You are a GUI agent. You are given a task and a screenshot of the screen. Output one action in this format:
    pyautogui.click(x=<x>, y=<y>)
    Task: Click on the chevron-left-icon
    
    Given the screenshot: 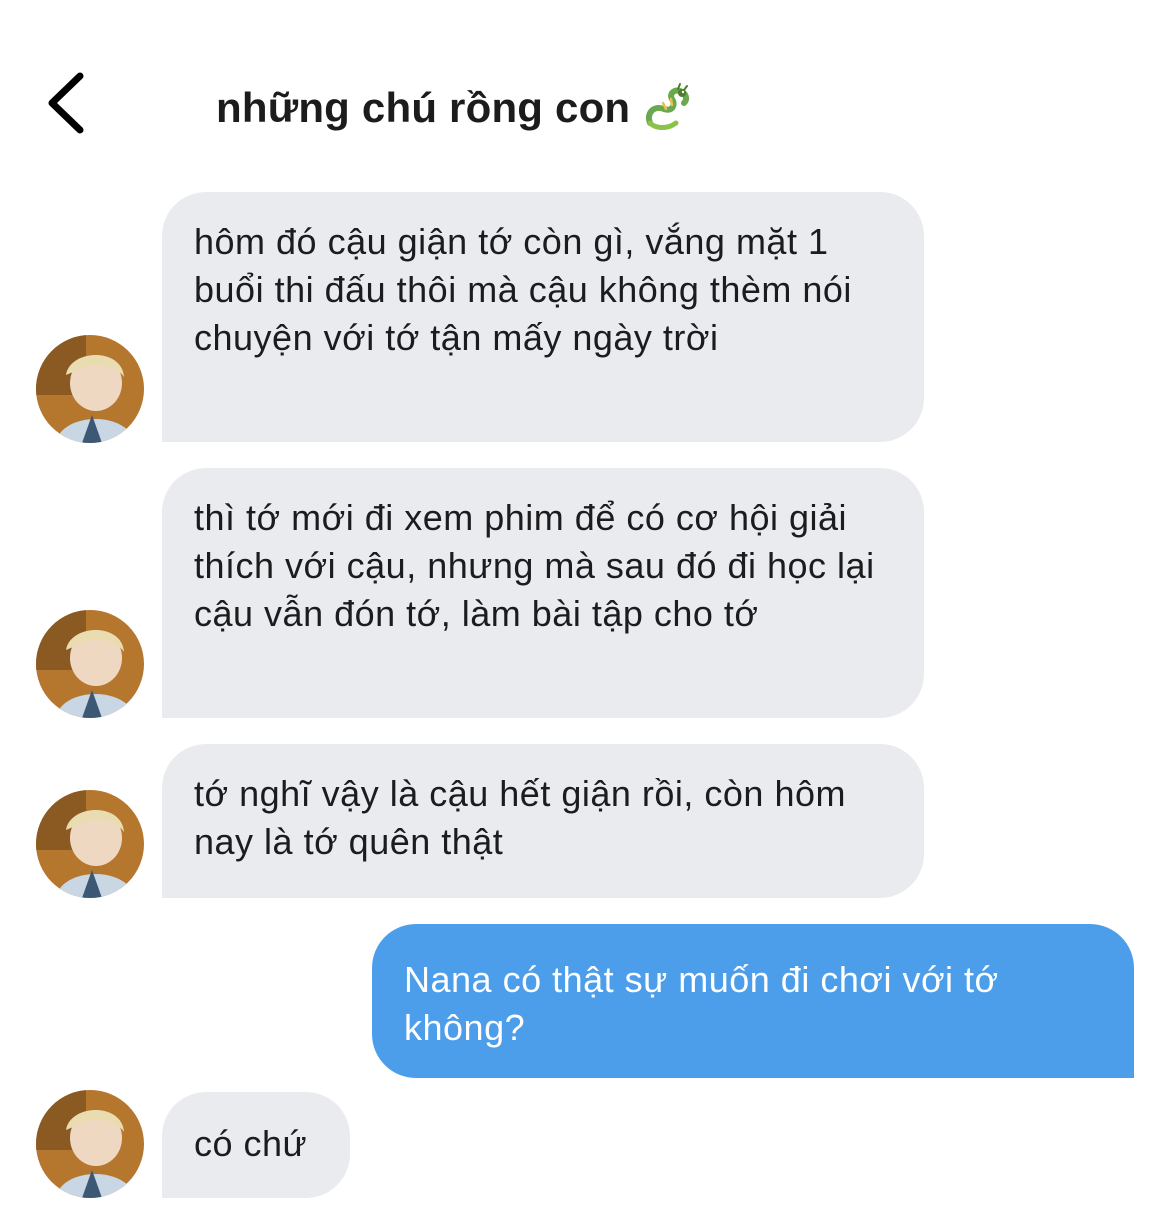 What is the action you would take?
    pyautogui.click(x=66, y=103)
    